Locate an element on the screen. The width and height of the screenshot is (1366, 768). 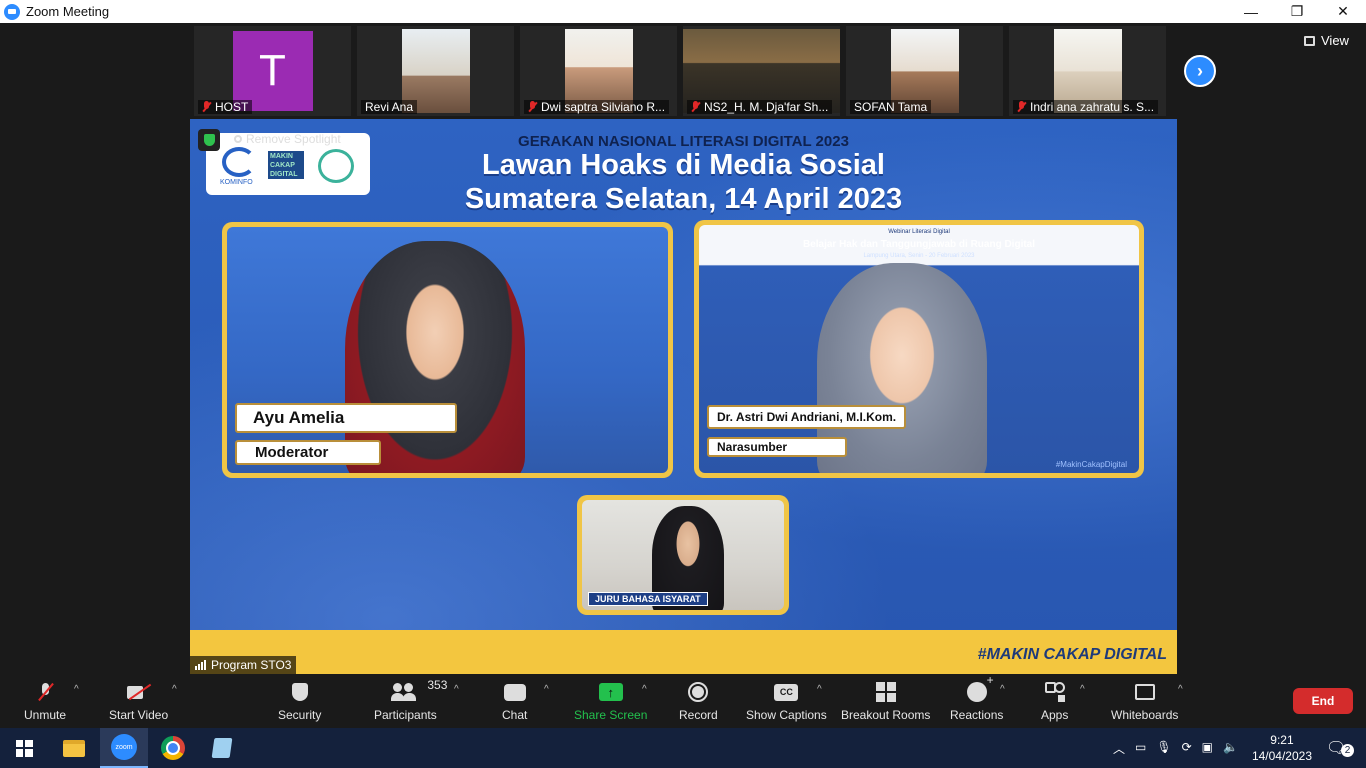
next-page-chevron-icon: › is located at coordinates (1200, 71).